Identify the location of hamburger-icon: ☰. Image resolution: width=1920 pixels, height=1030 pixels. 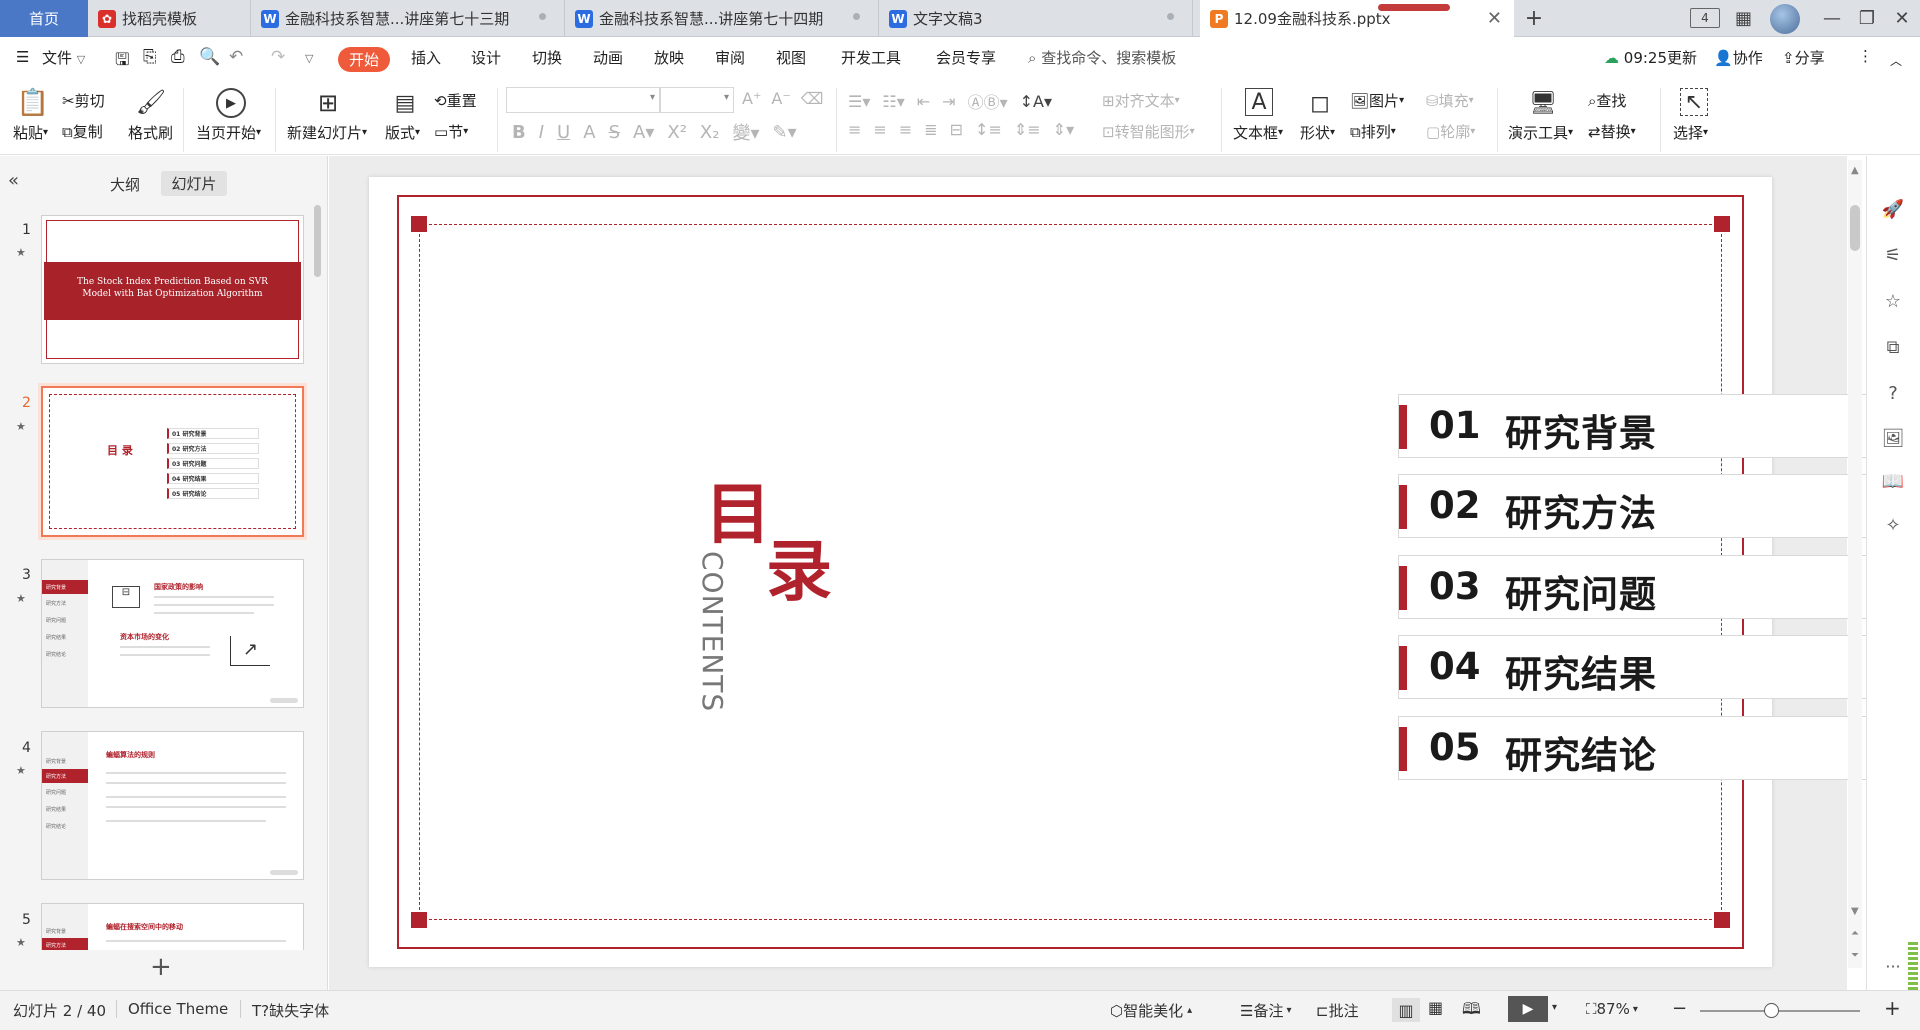
(22, 57).